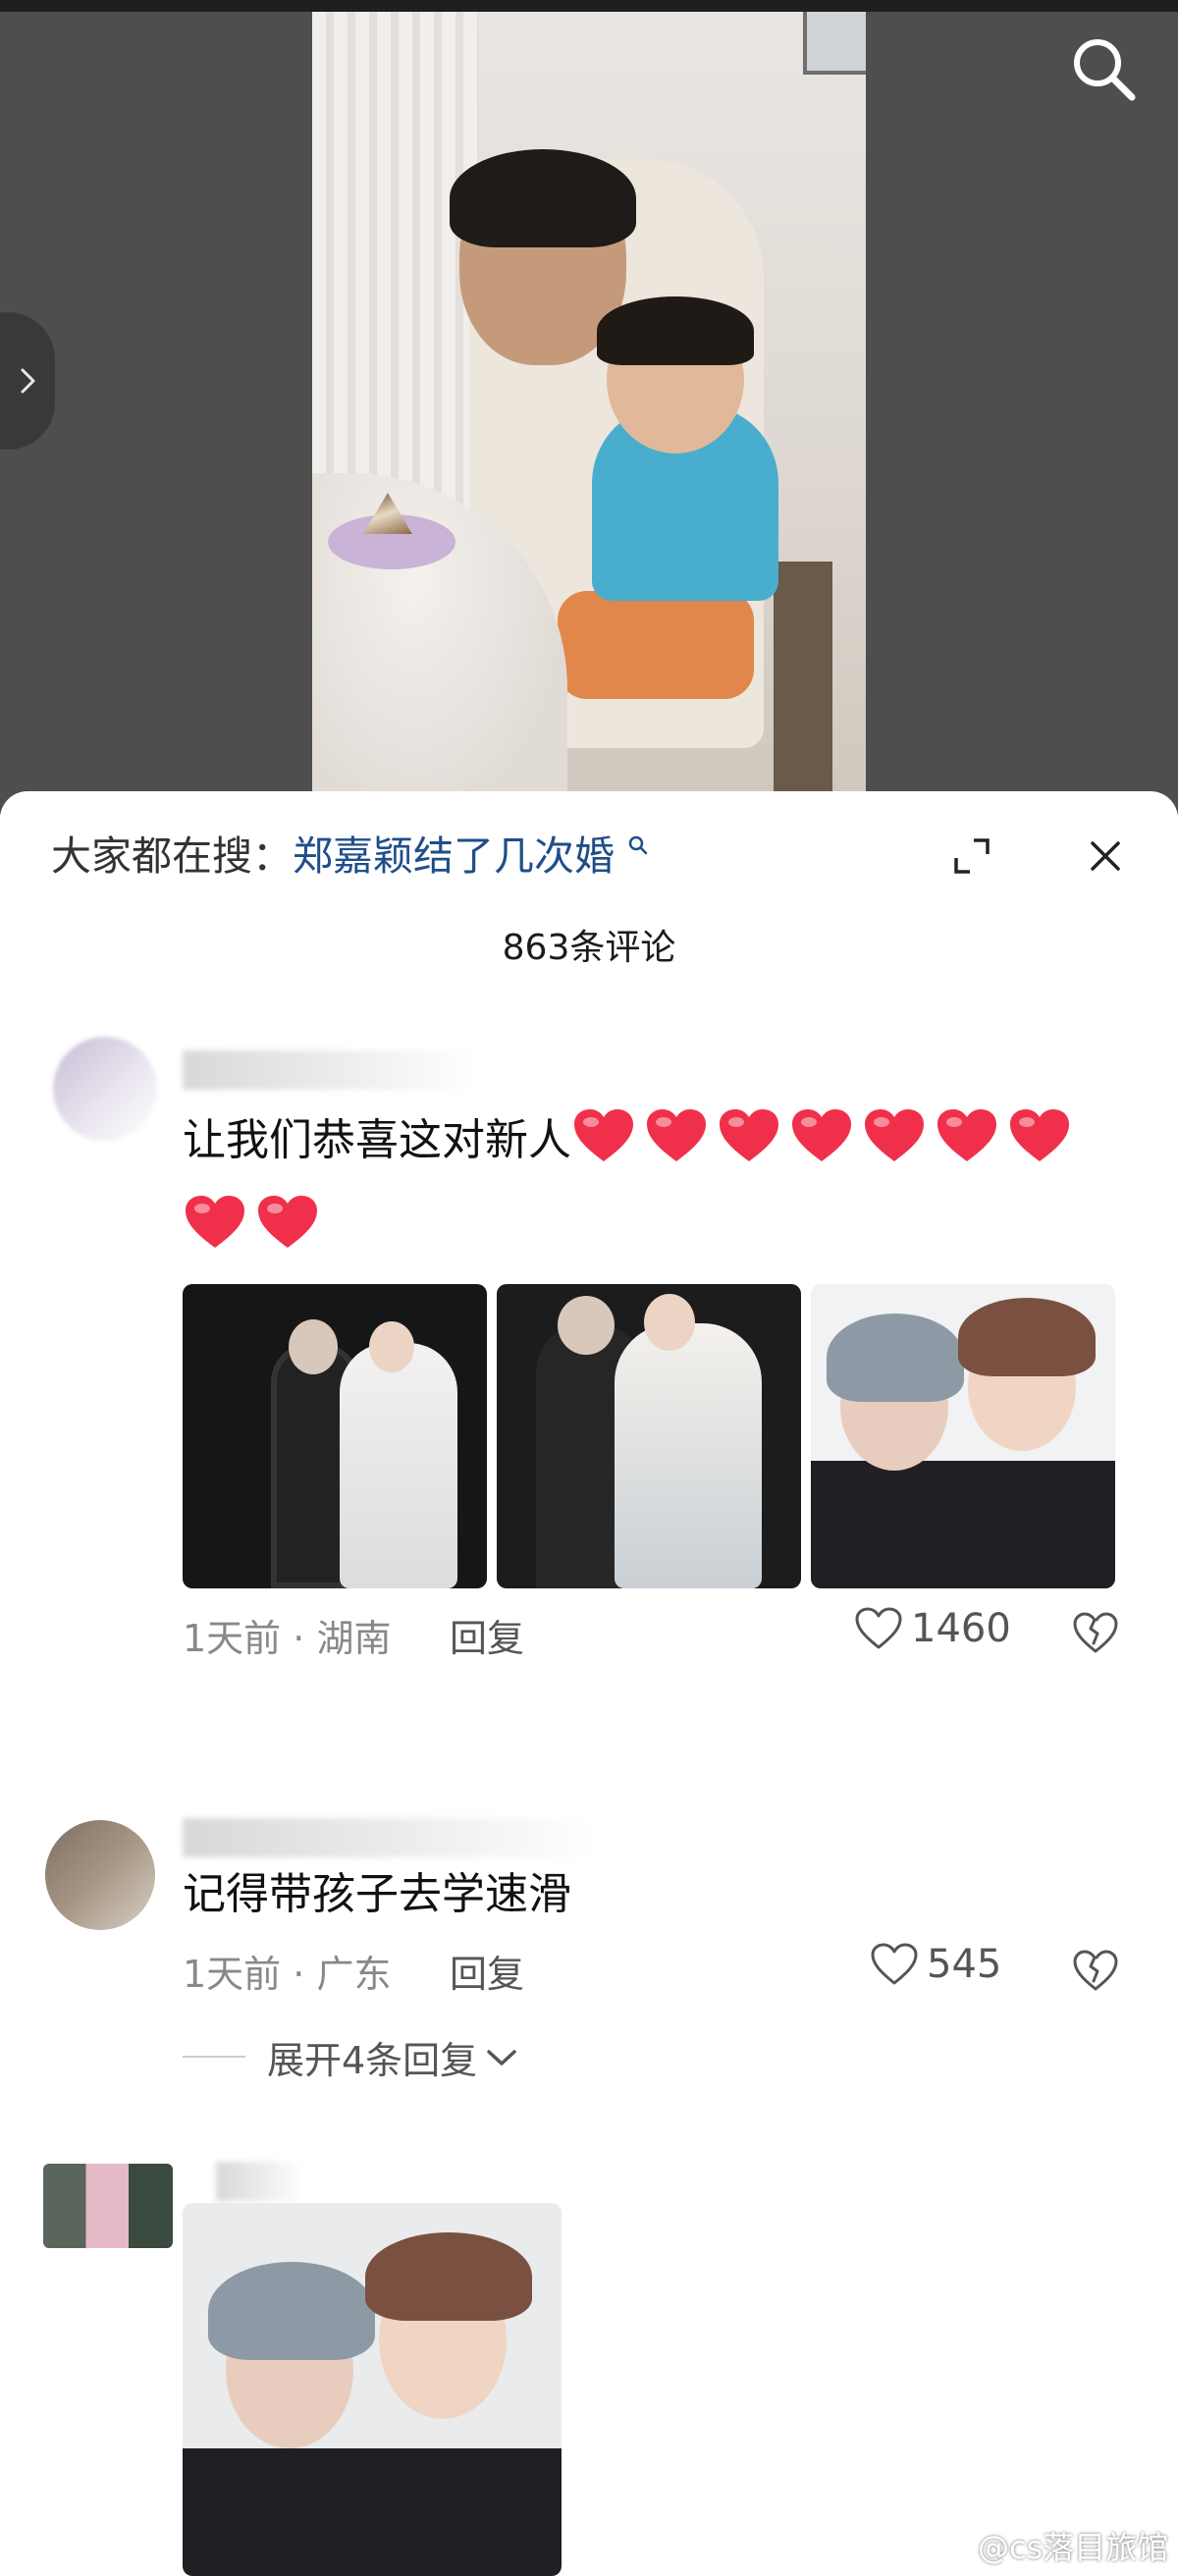 The width and height of the screenshot is (1178, 2576). What do you see at coordinates (454, 856) in the screenshot?
I see `trending-search-link: 郑嘉颖结了几次婚` at bounding box center [454, 856].